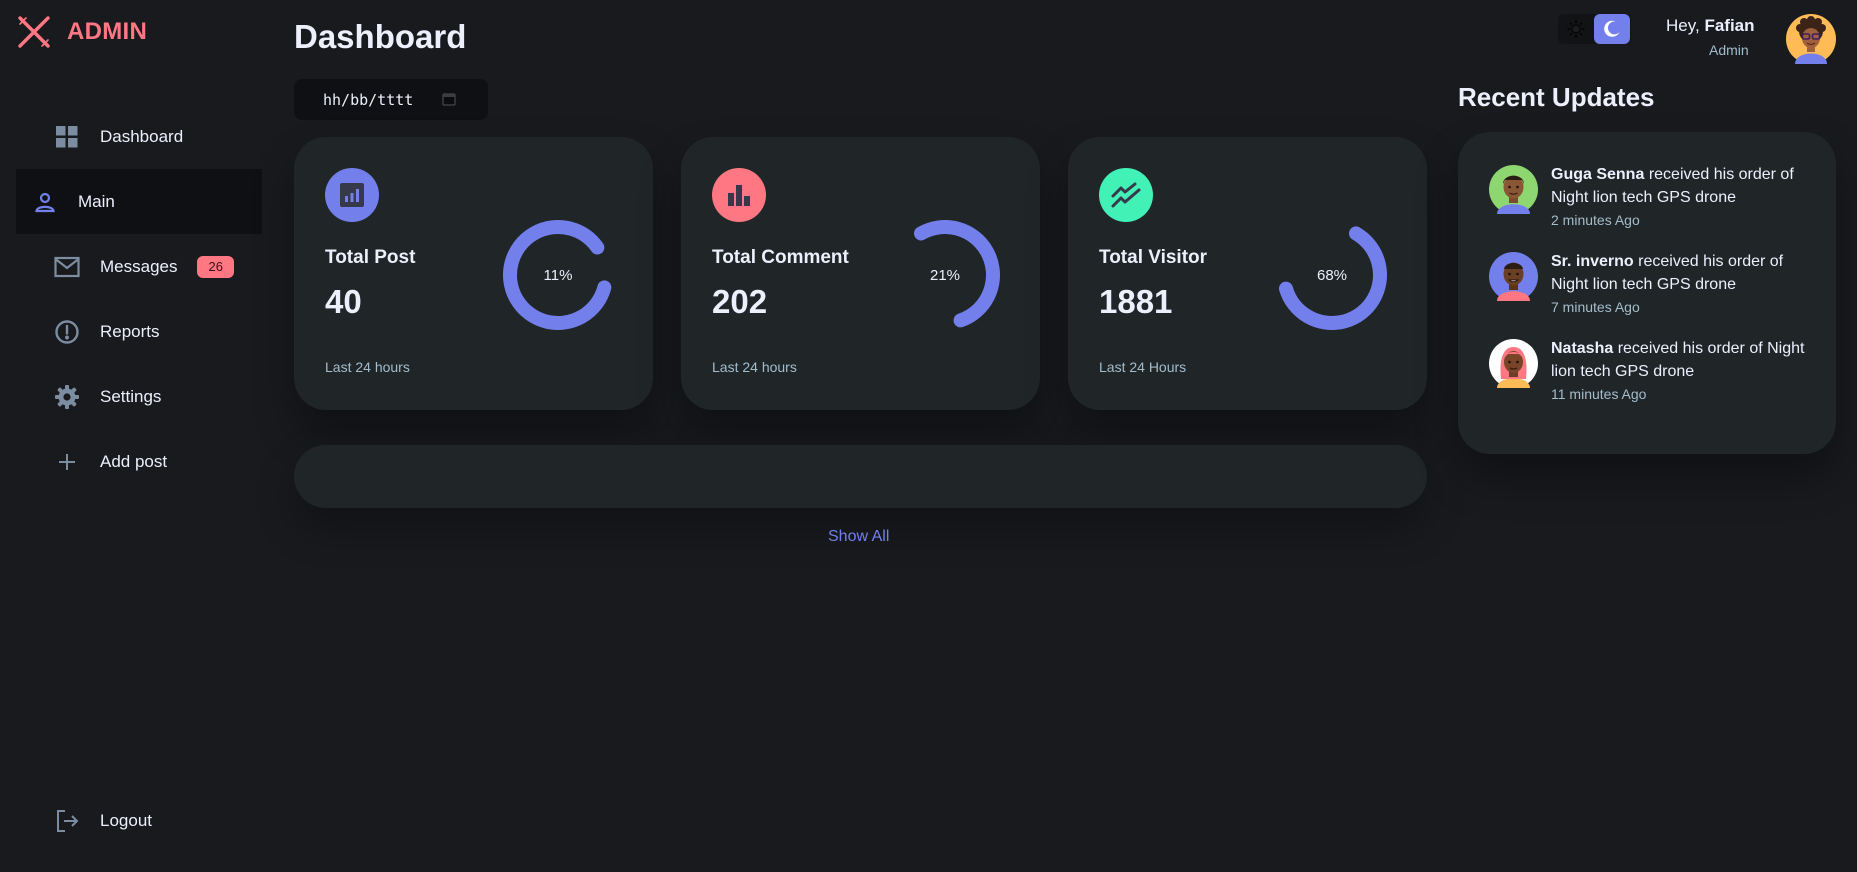 The width and height of the screenshot is (1857, 872). Describe the element at coordinates (343, 301) in the screenshot. I see `card-value: 40` at that location.